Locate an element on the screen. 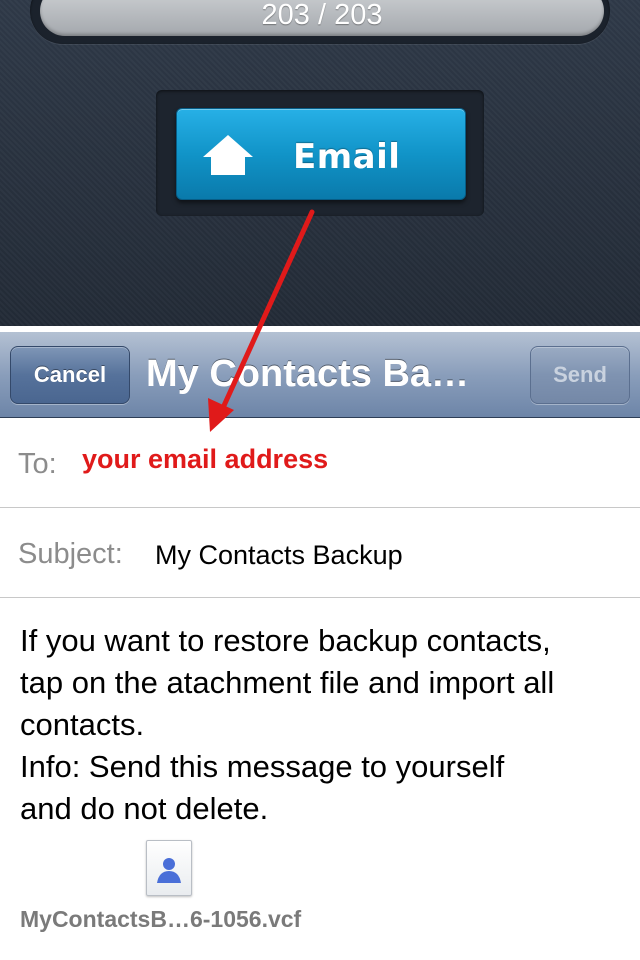 The width and height of the screenshot is (640, 960). body-line: and do not delete. is located at coordinates (144, 808).